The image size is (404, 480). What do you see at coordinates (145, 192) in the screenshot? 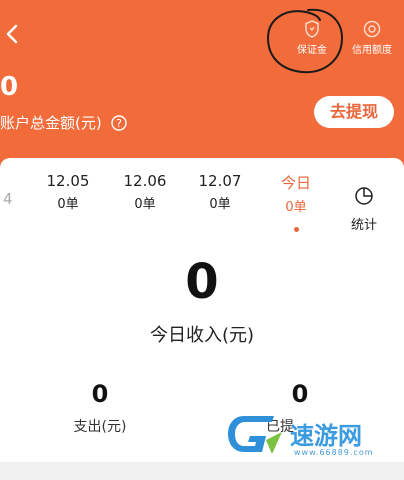
I see `tab-date-1206: 12.06 0单` at bounding box center [145, 192].